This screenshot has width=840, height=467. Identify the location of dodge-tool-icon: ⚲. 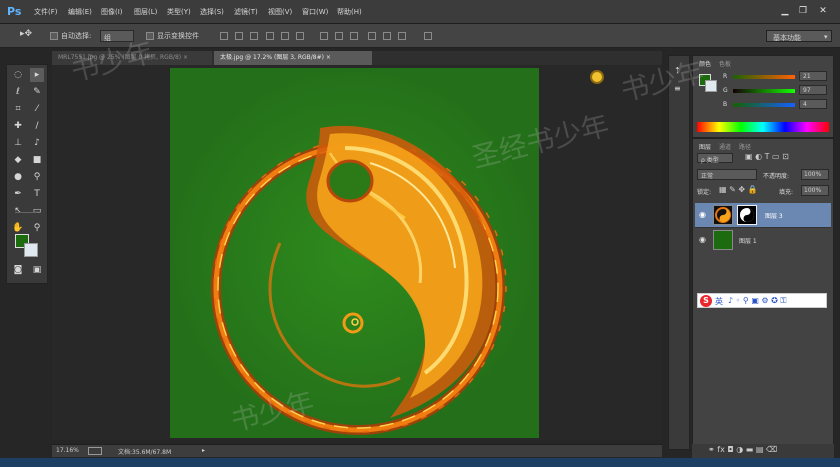
(37, 177).